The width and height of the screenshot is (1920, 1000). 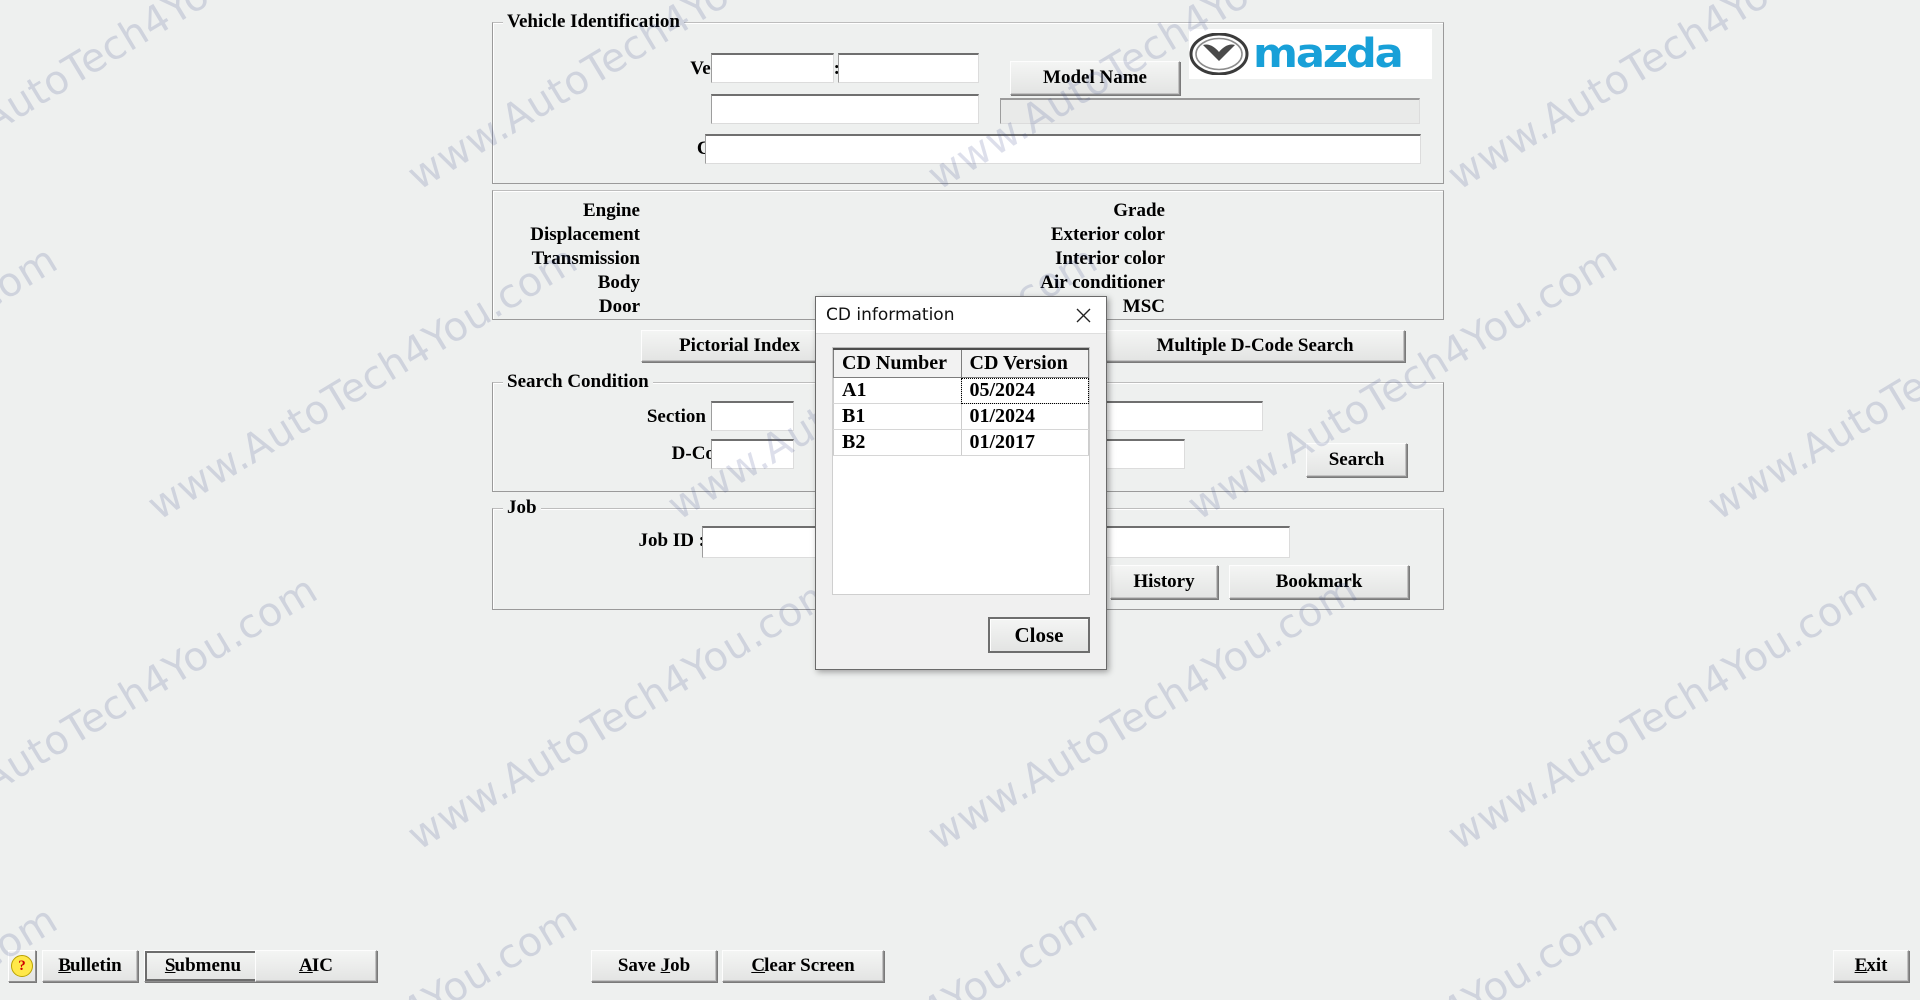 I want to click on info-right-grade: Grade, so click(x=1139, y=210).